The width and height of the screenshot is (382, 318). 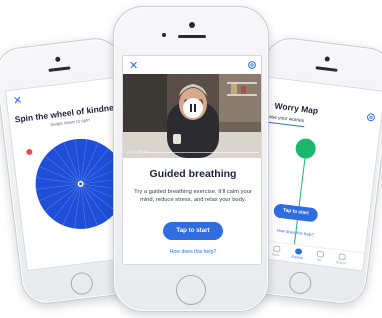 I want to click on pause-bar-right, so click(x=195, y=108).